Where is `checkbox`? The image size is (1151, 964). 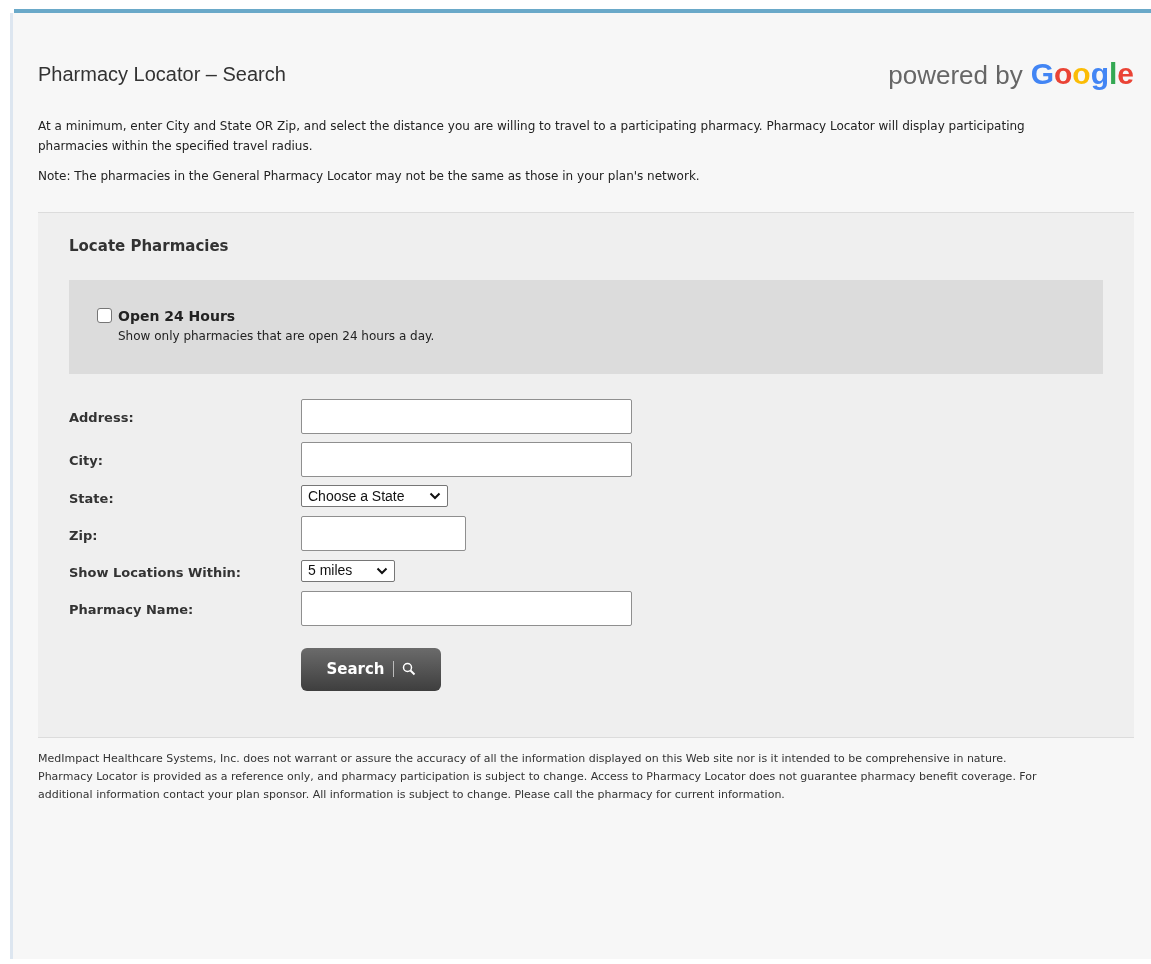 checkbox is located at coordinates (104, 315).